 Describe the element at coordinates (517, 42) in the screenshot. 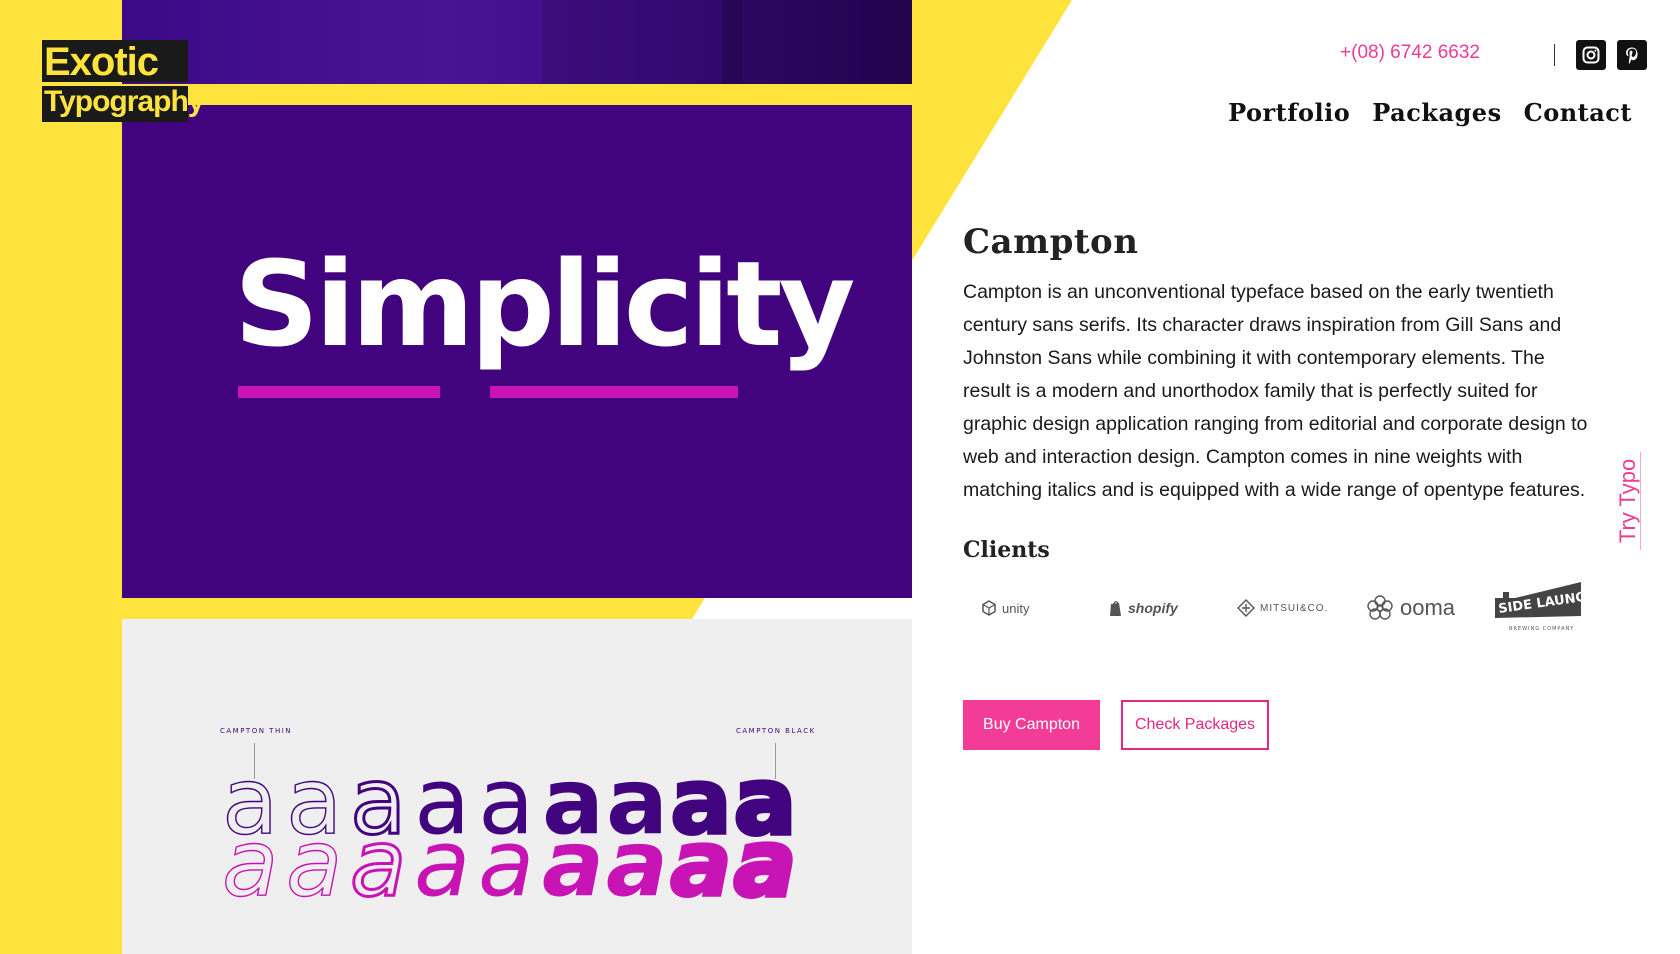

I see `top-banner-image` at that location.